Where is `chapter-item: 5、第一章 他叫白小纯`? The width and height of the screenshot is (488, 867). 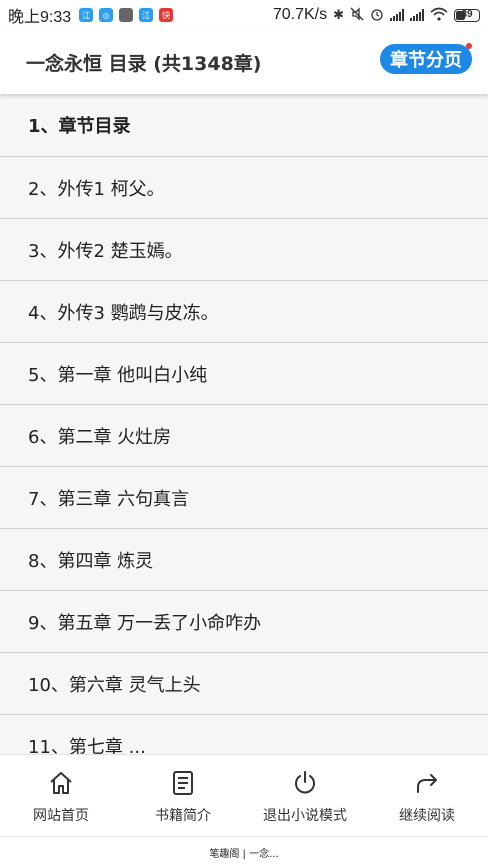
chapter-item: 5、第一章 他叫白小纯 is located at coordinates (244, 374).